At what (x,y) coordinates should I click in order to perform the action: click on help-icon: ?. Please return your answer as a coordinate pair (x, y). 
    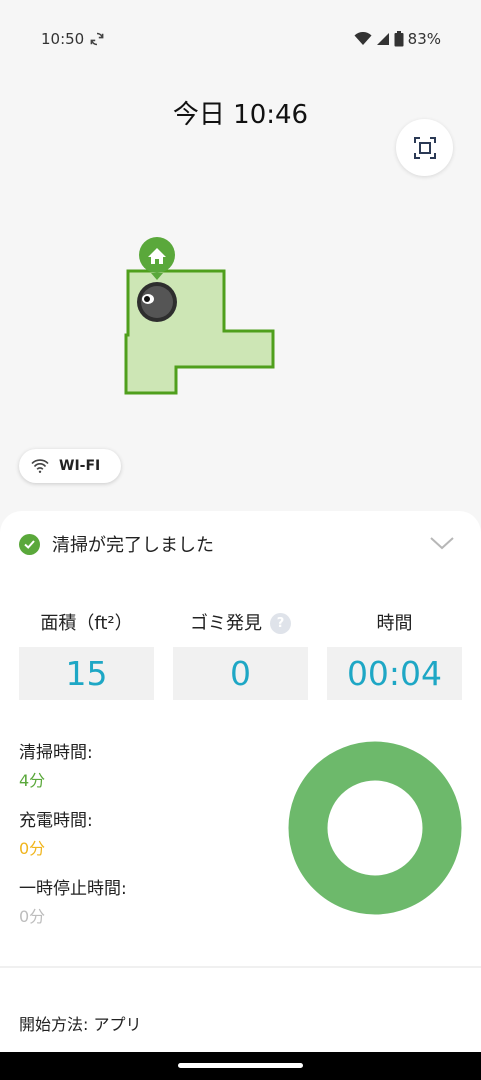
    Looking at the image, I should click on (280, 623).